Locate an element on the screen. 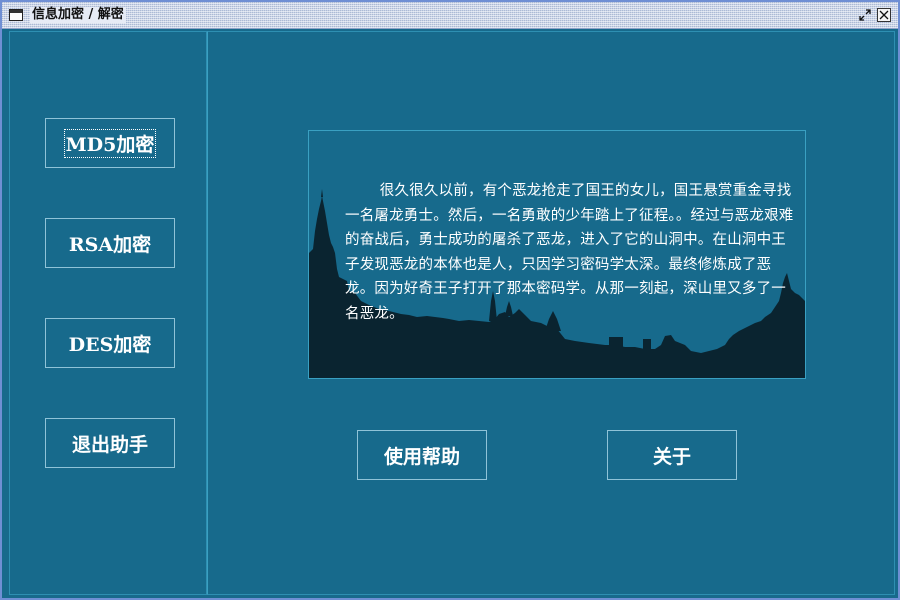  exit-assistant-label: 退出助手 is located at coordinates (109, 444).